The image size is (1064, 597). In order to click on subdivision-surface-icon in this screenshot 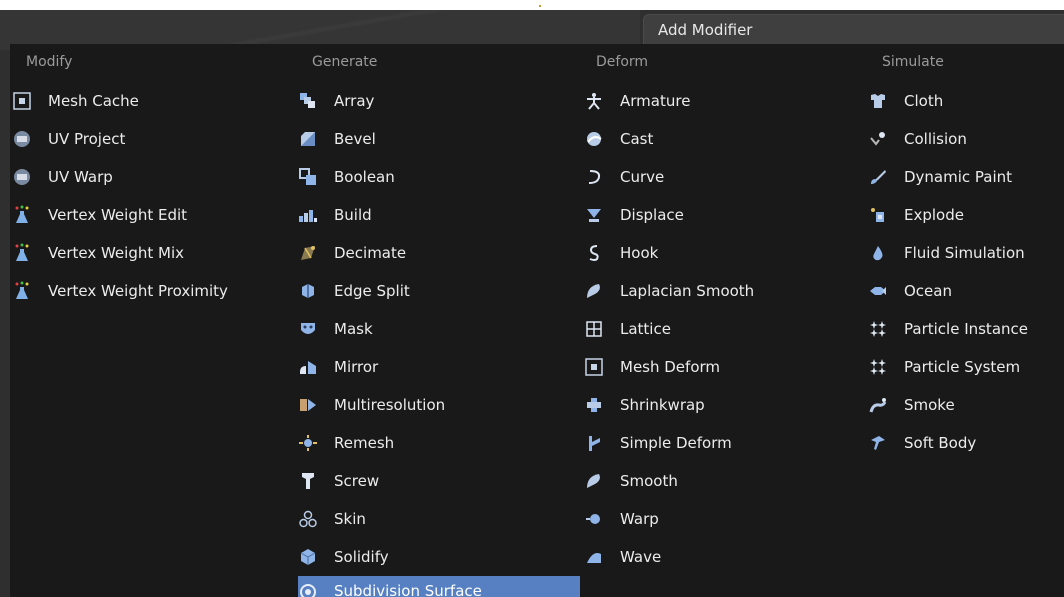, I will do `click(308, 589)`.